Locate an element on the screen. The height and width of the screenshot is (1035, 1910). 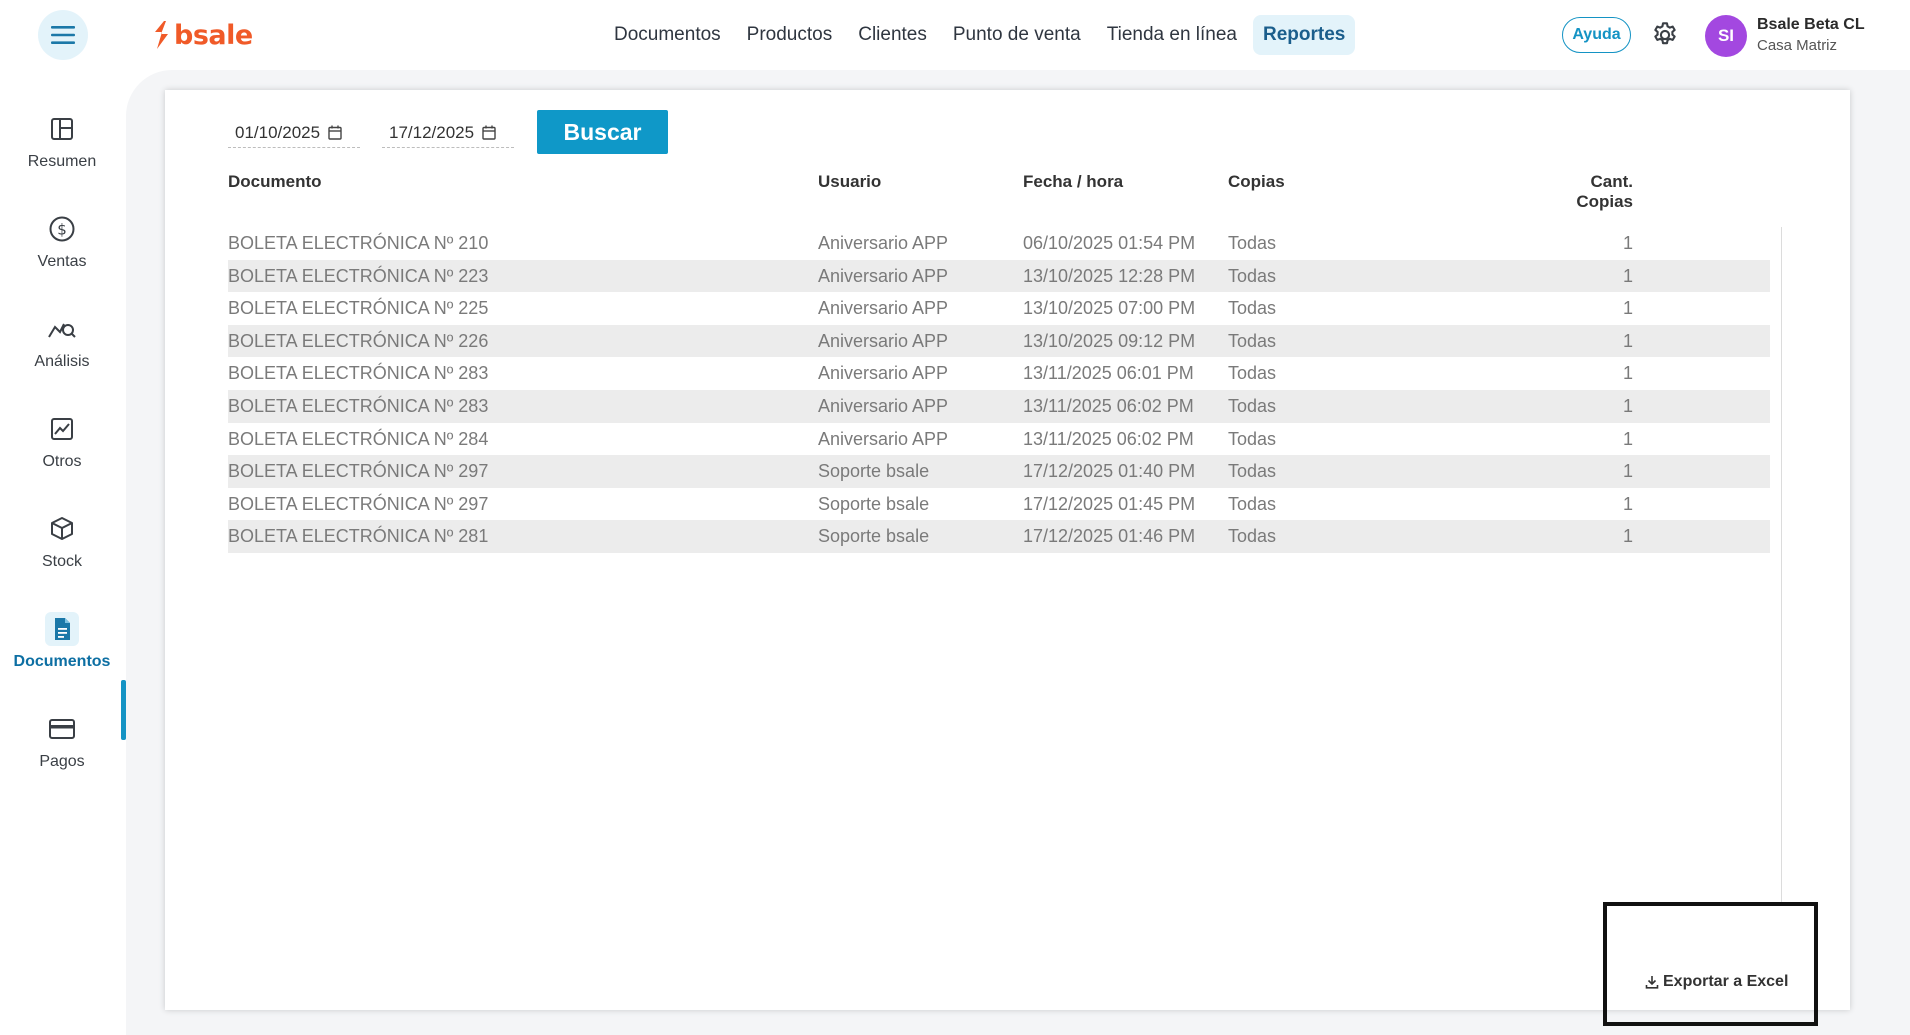
sidebar-item-label: Resumen is located at coordinates (62, 161).